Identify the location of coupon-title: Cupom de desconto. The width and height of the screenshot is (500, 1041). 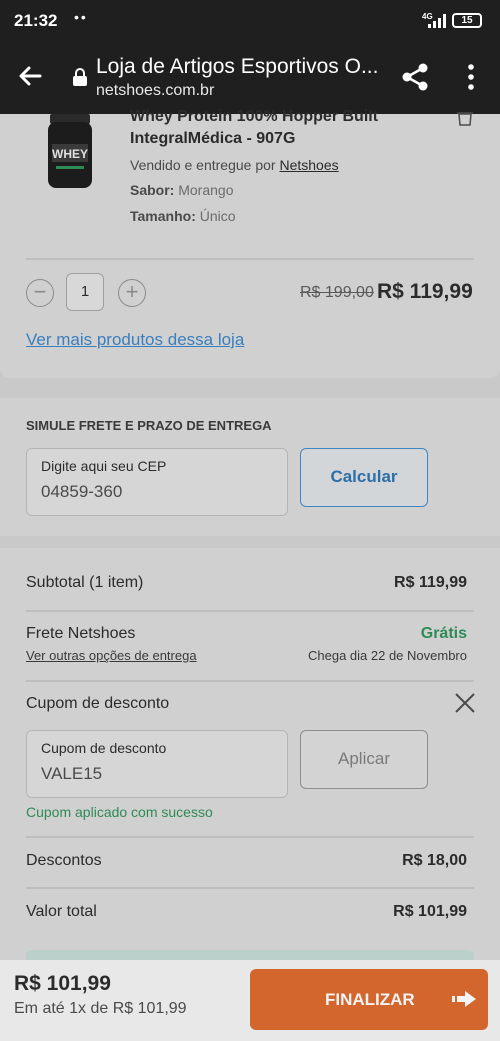
(98, 703).